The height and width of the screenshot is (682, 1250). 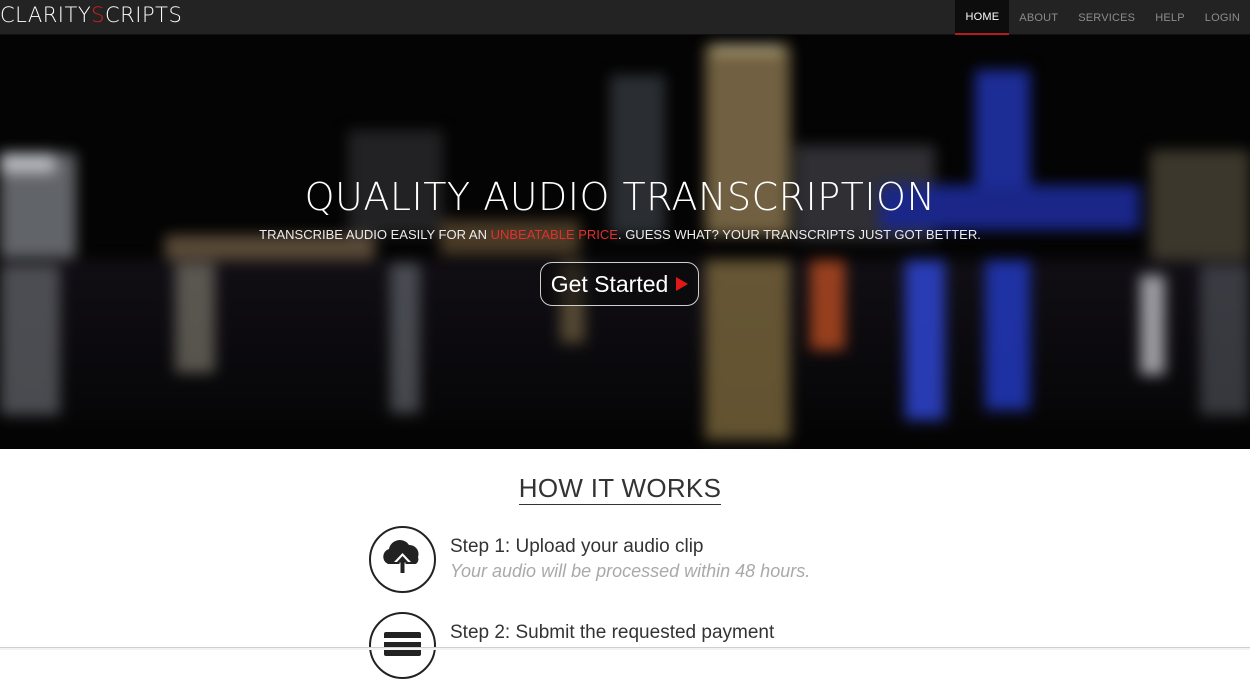 What do you see at coordinates (609, 283) in the screenshot?
I see `get-started-label: Get Started` at bounding box center [609, 283].